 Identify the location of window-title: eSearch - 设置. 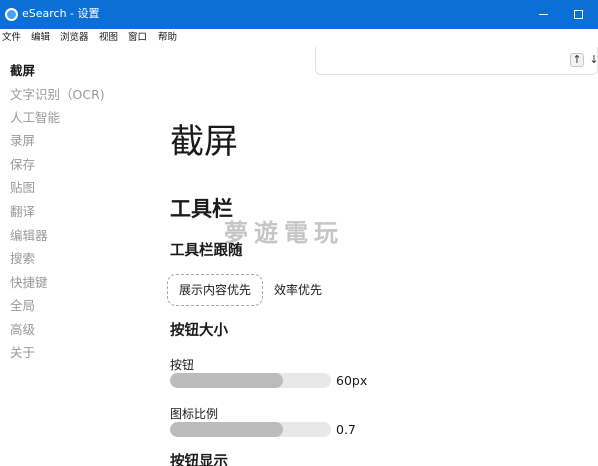
(61, 13).